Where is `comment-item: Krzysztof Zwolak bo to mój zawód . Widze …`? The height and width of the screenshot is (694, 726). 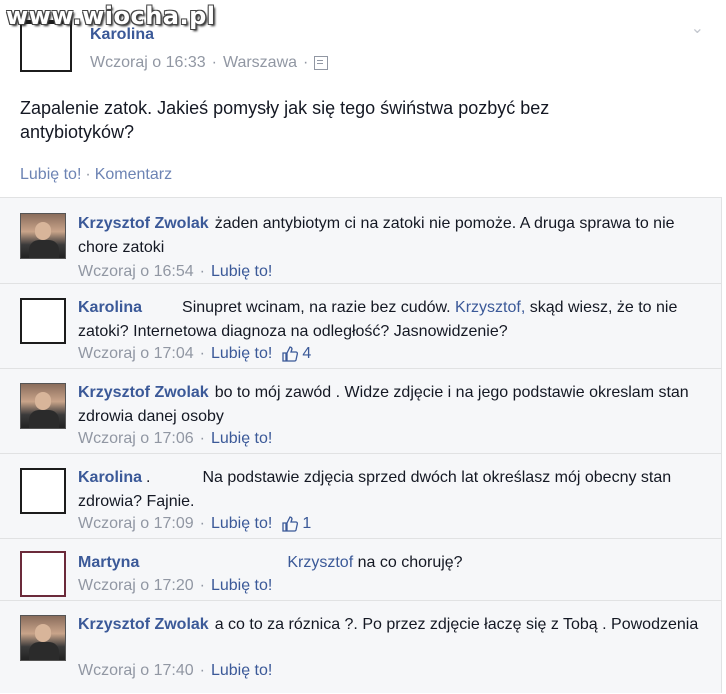 comment-item: Krzysztof Zwolak bo to mój zawód . Widze … is located at coordinates (361, 410).